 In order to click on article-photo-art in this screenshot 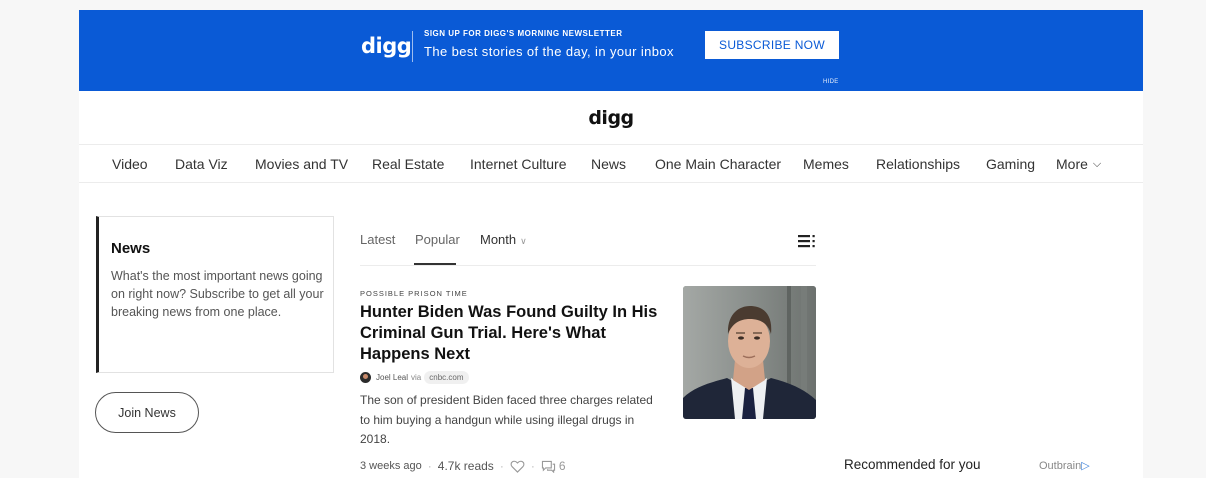, I will do `click(749, 352)`.